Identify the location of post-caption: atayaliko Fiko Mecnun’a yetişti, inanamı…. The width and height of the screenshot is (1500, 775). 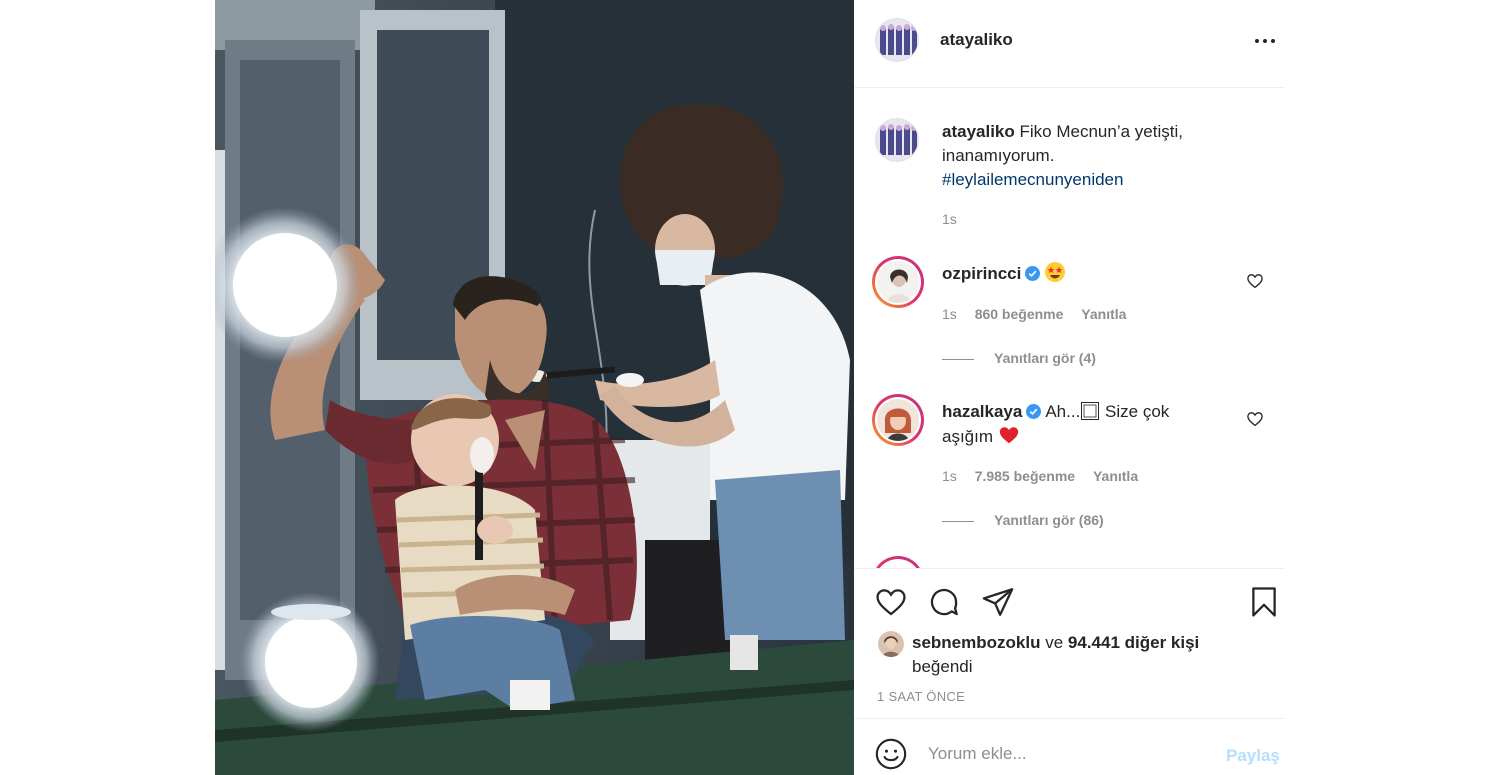
(1092, 156).